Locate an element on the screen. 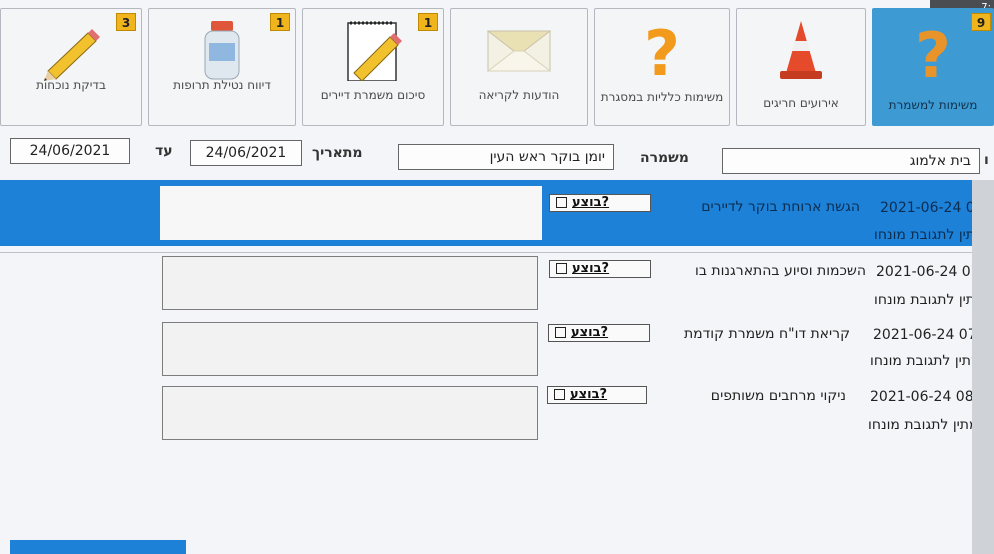  tab-label: סיכום משמרת דיירים is located at coordinates (373, 95).